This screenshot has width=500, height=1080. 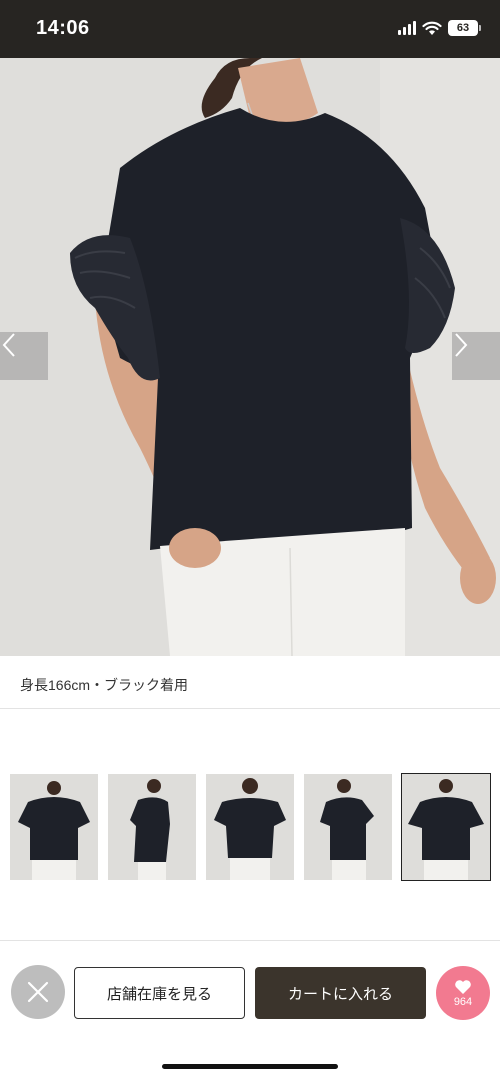 What do you see at coordinates (250, 1066) in the screenshot?
I see `home-indicator` at bounding box center [250, 1066].